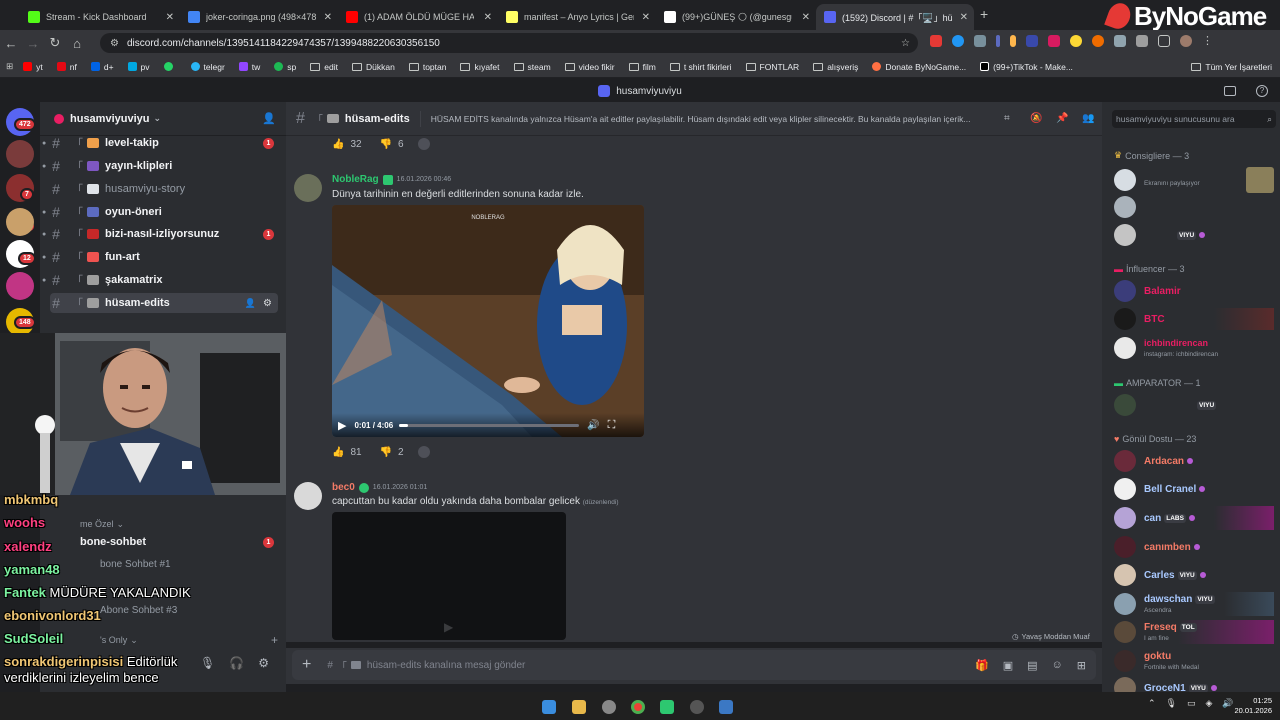 The height and width of the screenshot is (720, 1280). I want to click on adblock-icon, so click(936, 41).